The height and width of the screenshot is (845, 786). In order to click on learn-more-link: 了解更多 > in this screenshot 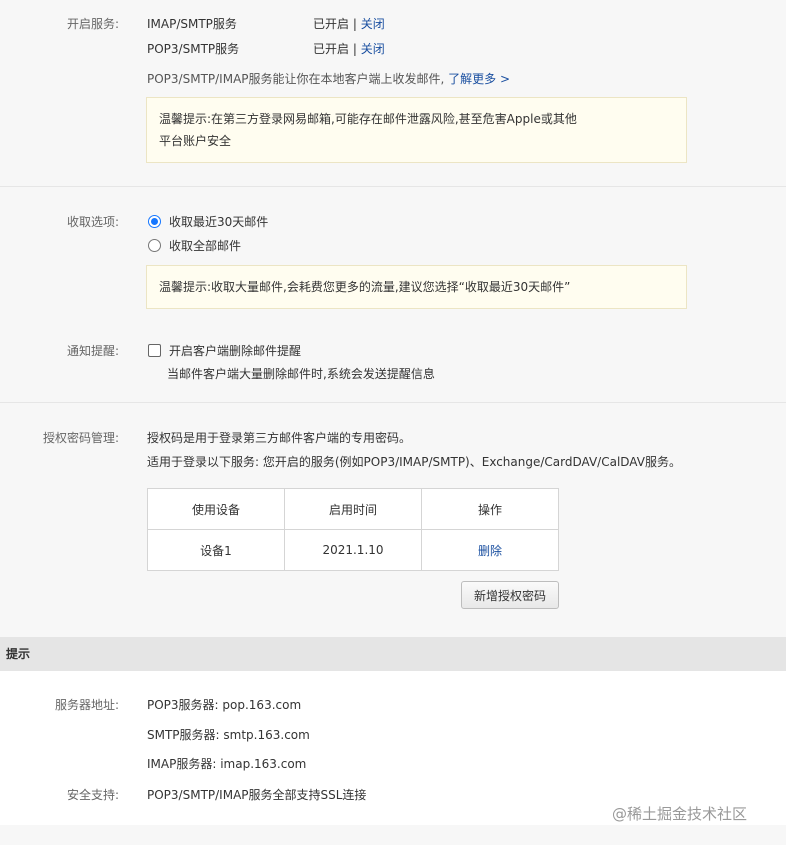, I will do `click(479, 79)`.